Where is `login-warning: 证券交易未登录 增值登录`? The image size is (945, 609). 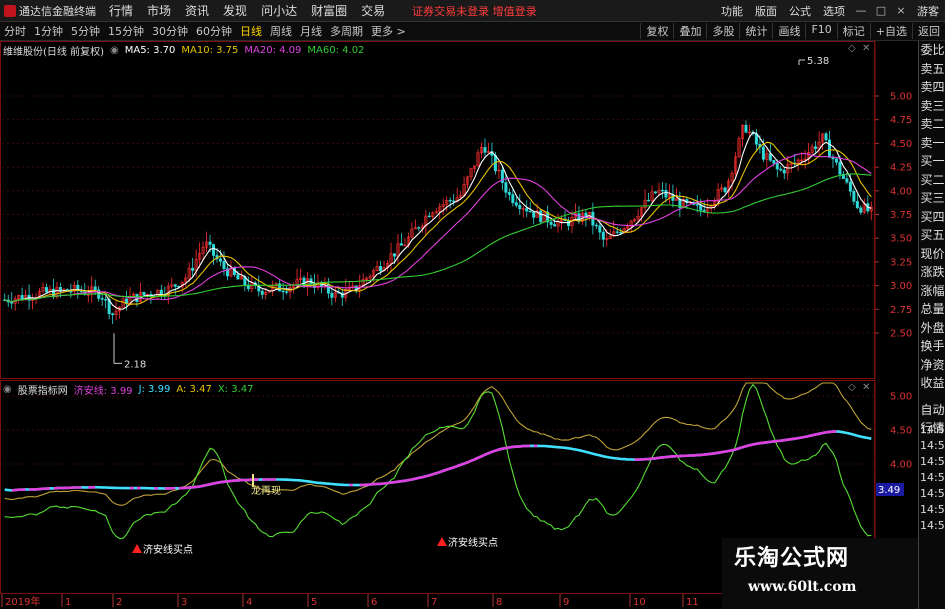
login-warning: 证券交易未登录 增值登录 is located at coordinates (474, 11).